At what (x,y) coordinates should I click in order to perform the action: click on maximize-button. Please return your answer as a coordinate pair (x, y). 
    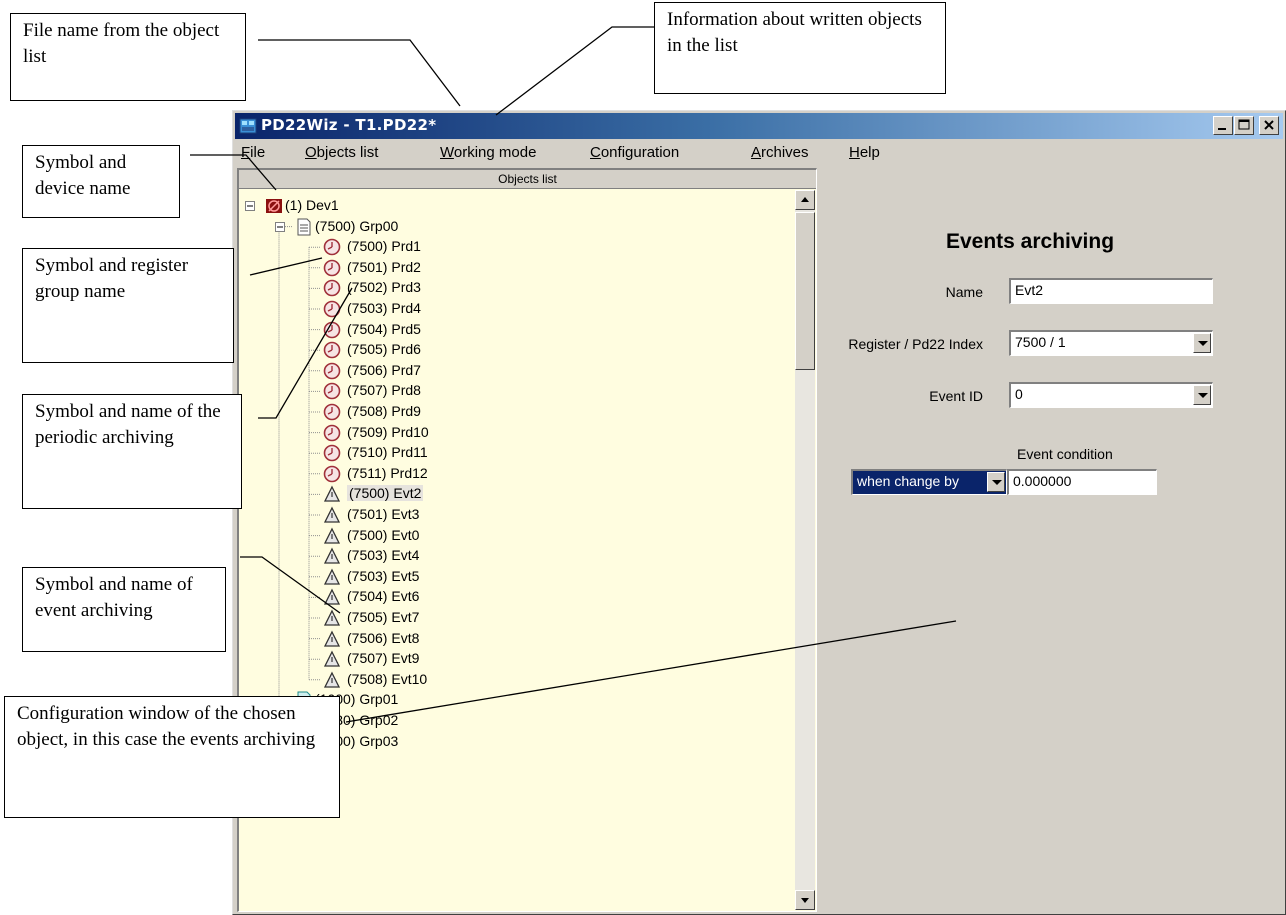
    Looking at the image, I should click on (1244, 125).